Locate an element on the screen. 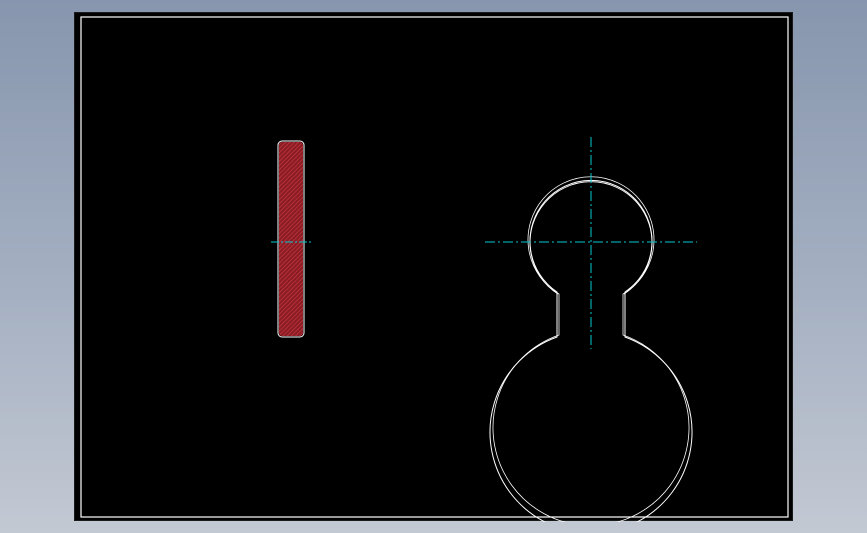 The width and height of the screenshot is (867, 533). side-view-hatch is located at coordinates (291, 239).